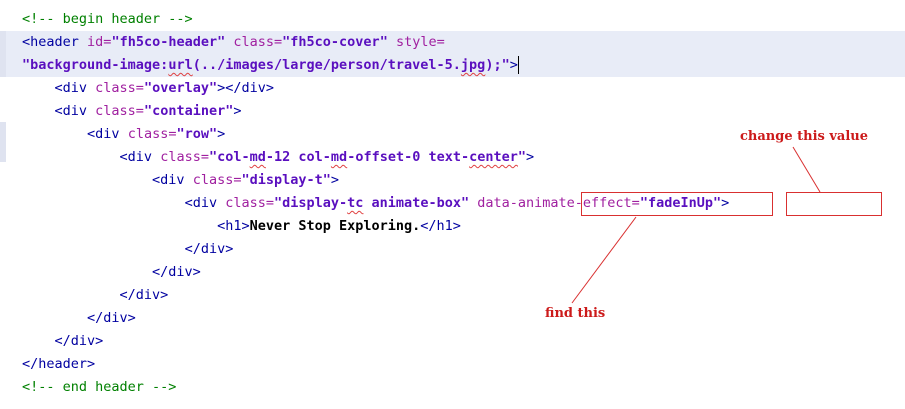 The height and width of the screenshot is (409, 905). Describe the element at coordinates (575, 313) in the screenshot. I see `find-annotation-label: find this` at that location.